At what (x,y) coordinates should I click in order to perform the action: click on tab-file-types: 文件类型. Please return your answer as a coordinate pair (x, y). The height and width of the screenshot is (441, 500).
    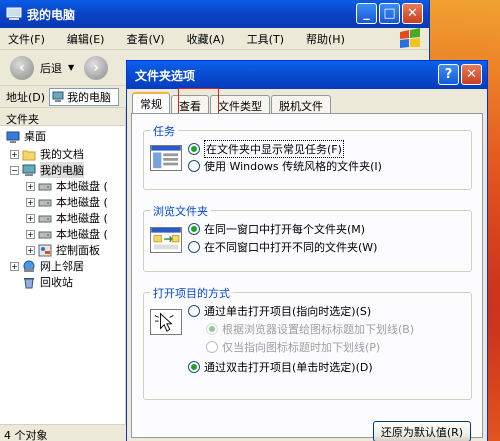
    Looking at the image, I should click on (240, 104).